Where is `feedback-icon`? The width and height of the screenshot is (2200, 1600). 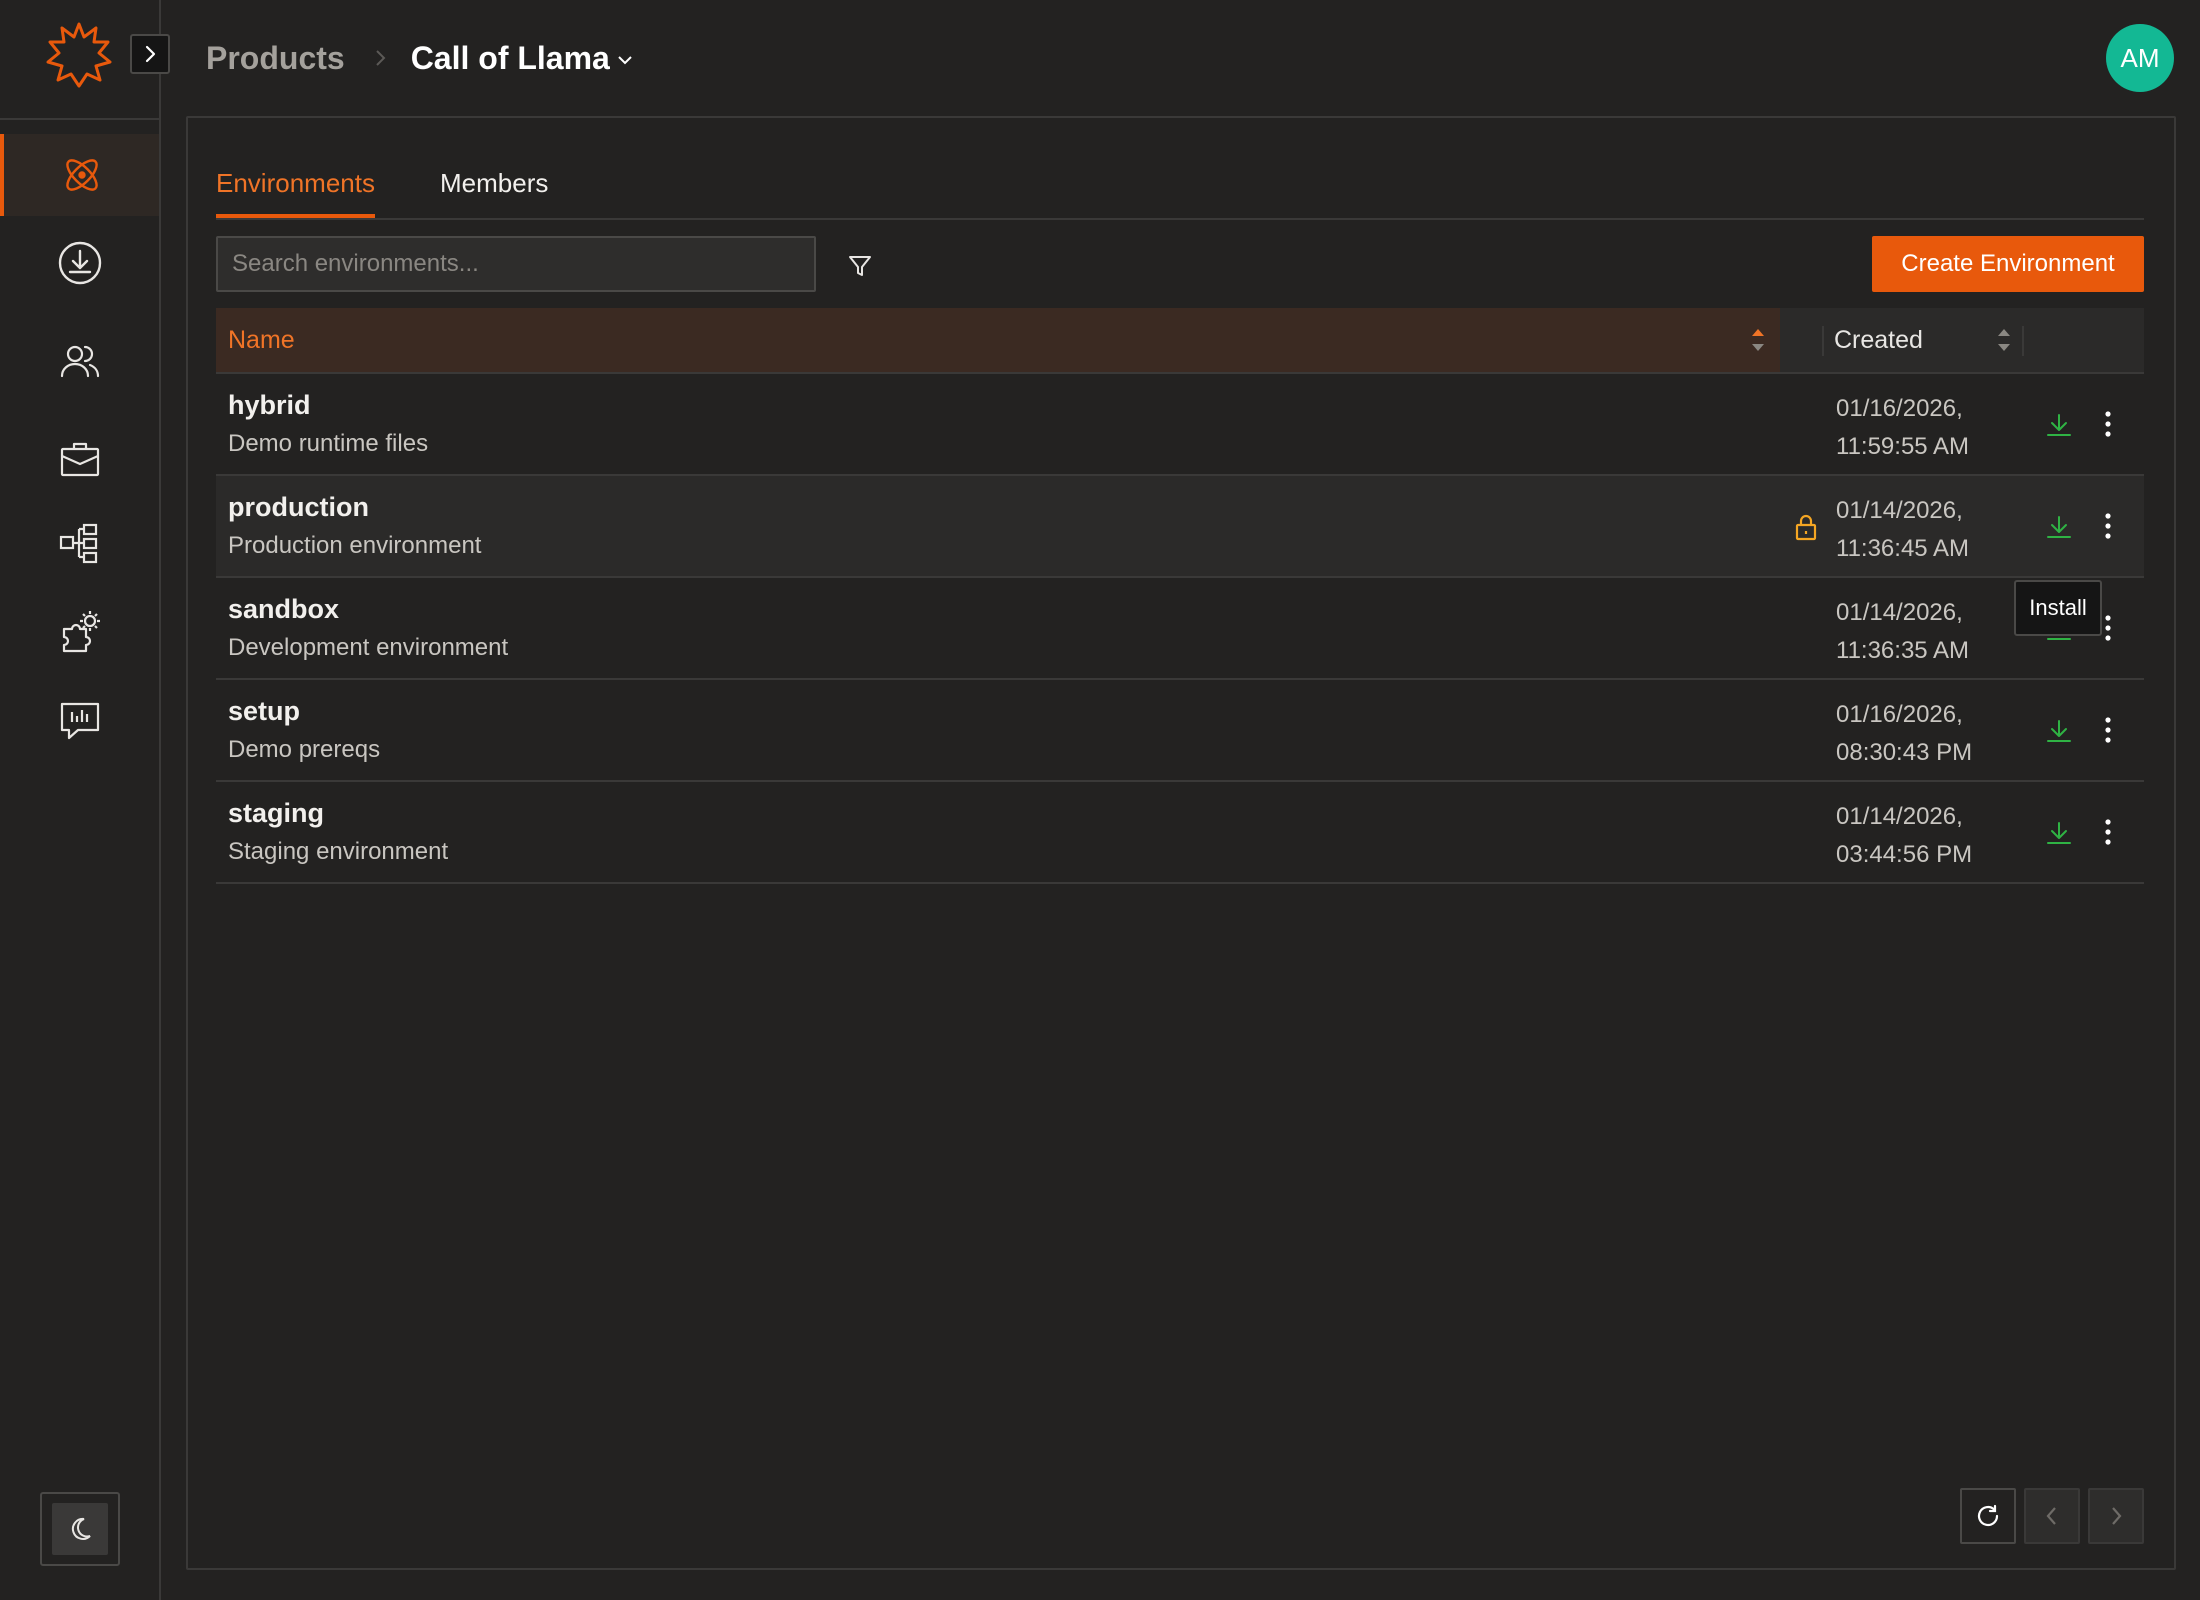 feedback-icon is located at coordinates (79, 721).